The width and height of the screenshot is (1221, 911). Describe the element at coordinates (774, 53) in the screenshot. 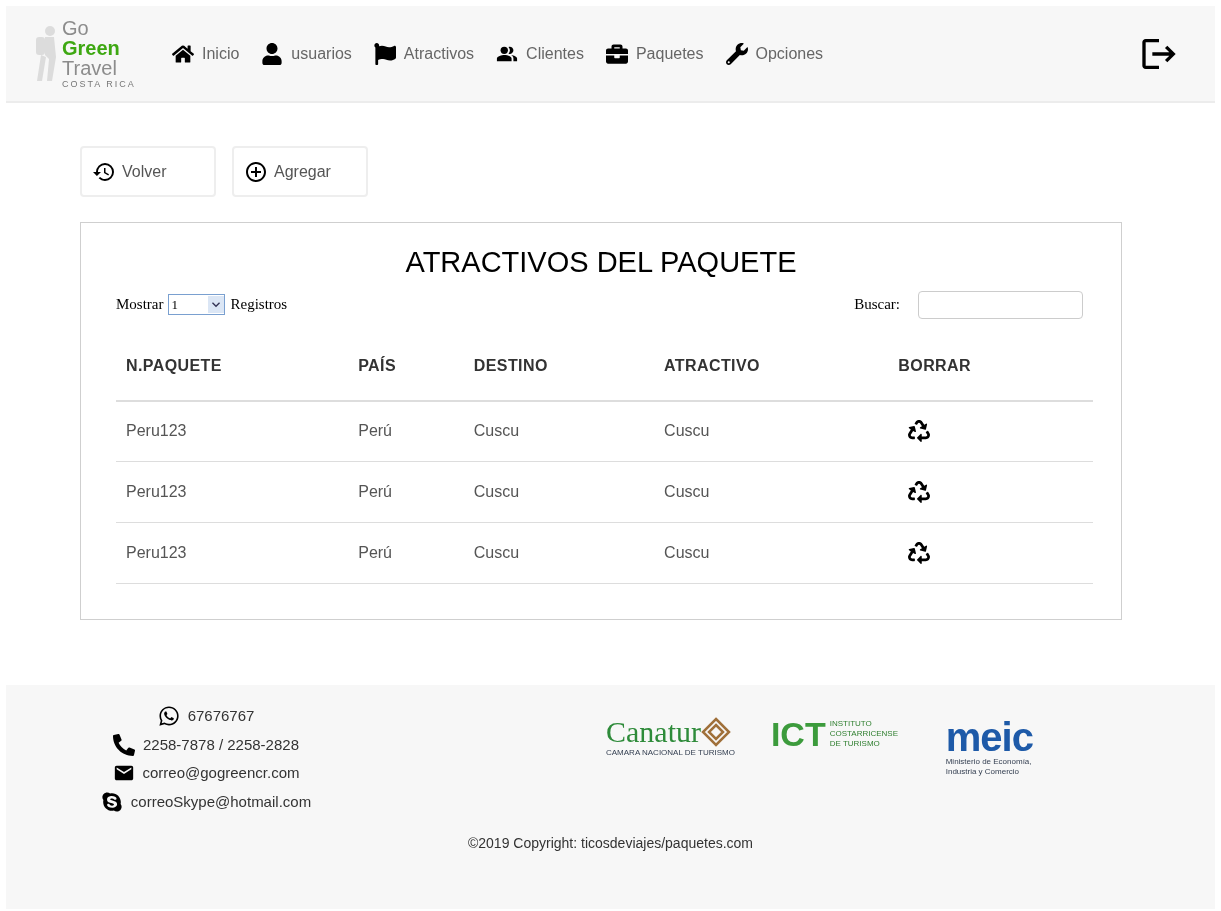

I see `nav-link: Opciones` at that location.